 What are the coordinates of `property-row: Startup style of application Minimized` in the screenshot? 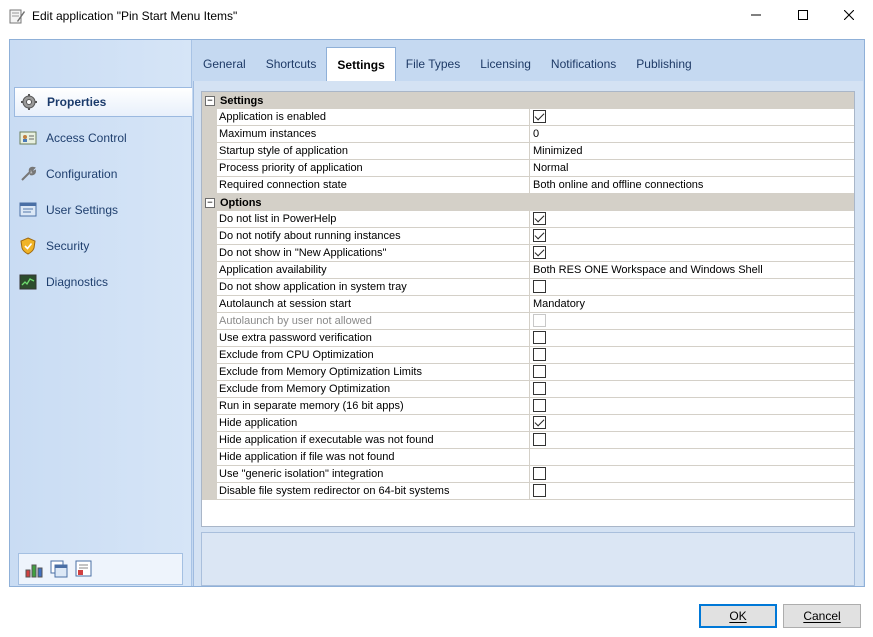 It's located at (528, 151).